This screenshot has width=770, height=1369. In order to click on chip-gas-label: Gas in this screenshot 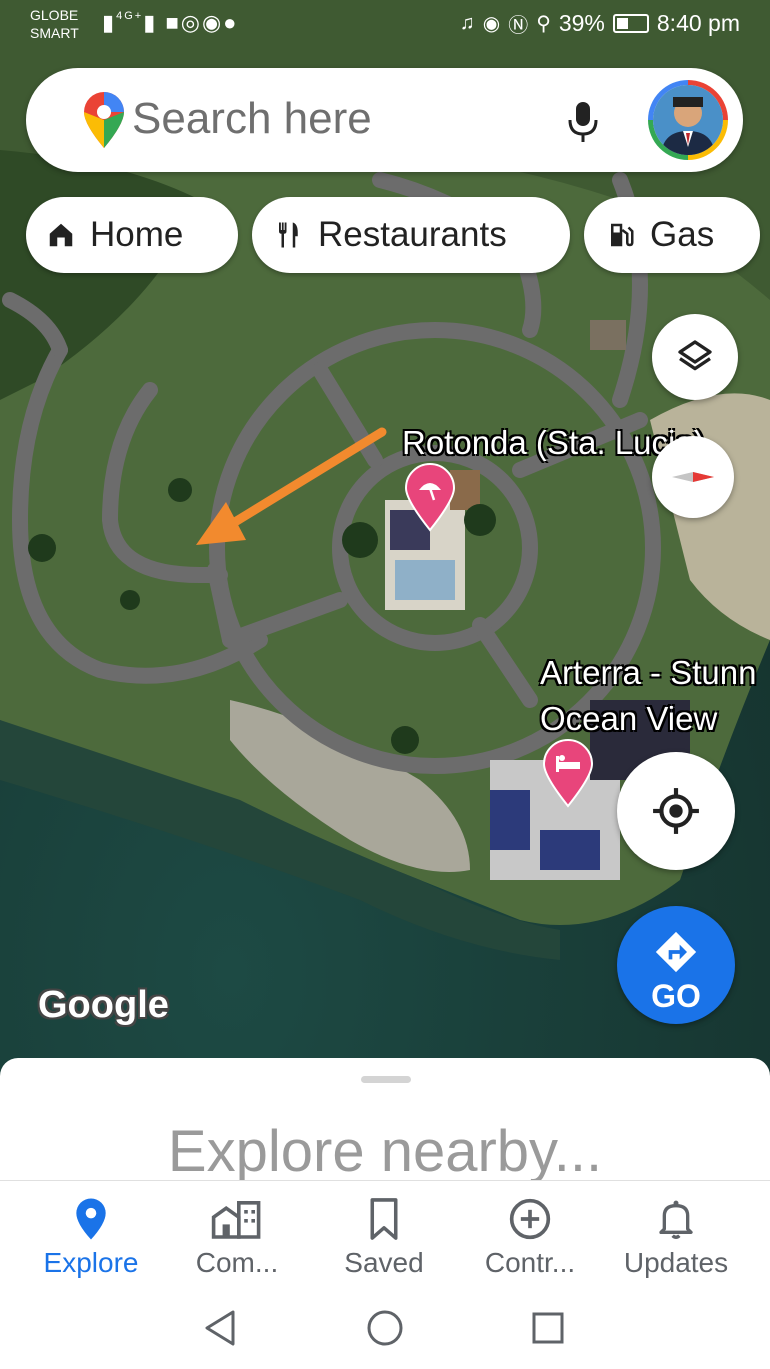, I will do `click(682, 234)`.